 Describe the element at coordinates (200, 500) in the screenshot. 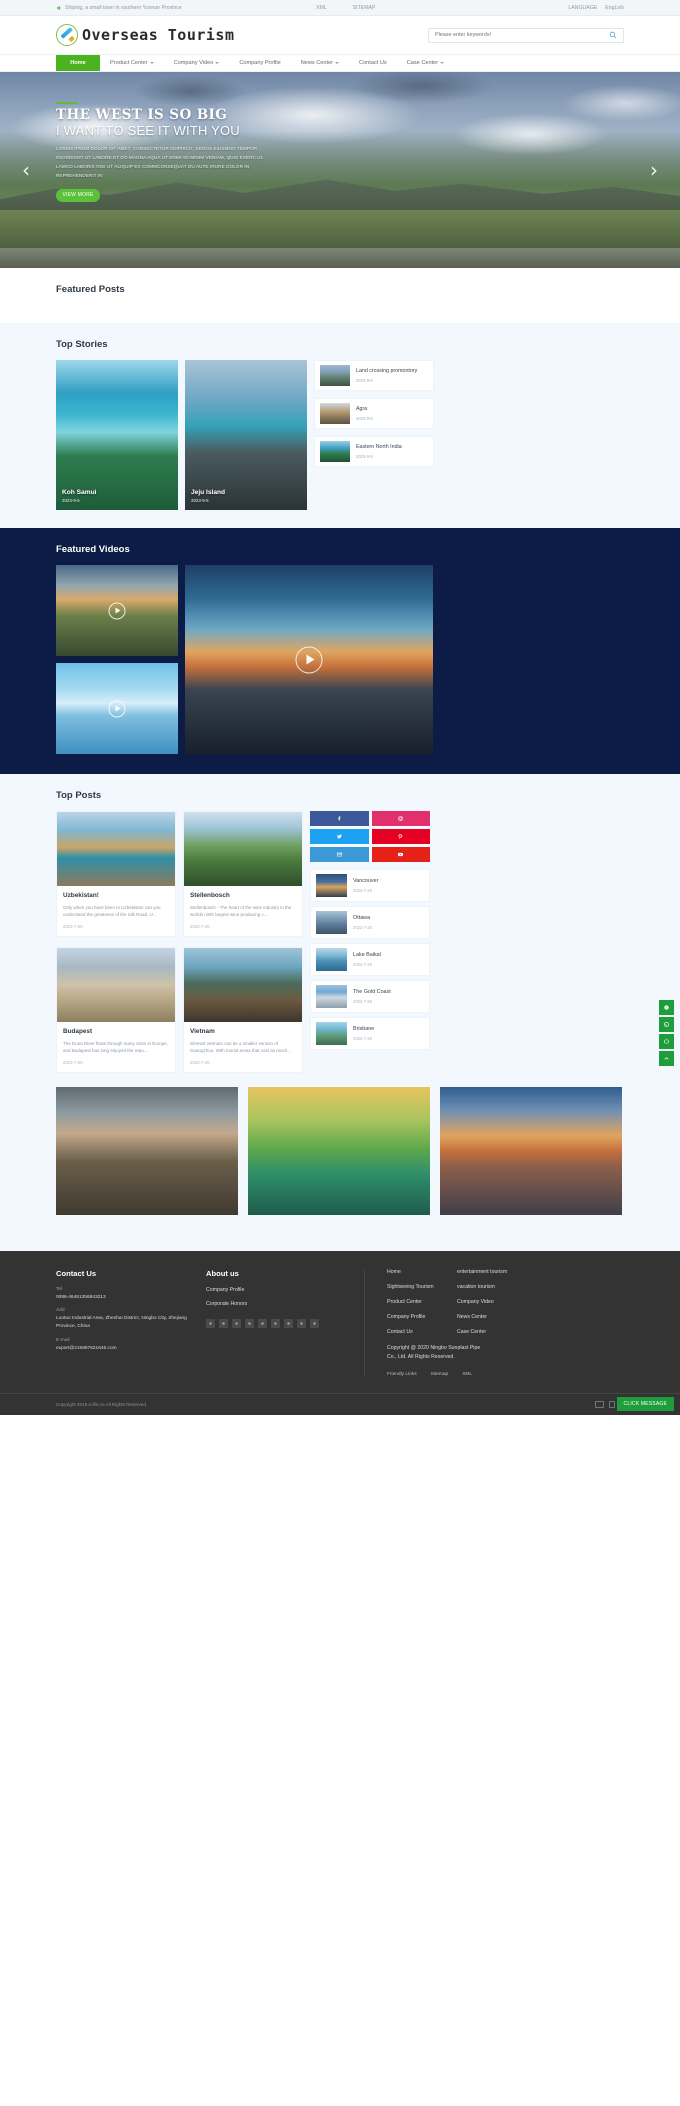

I see `top-story-date: 2023-9-5` at that location.